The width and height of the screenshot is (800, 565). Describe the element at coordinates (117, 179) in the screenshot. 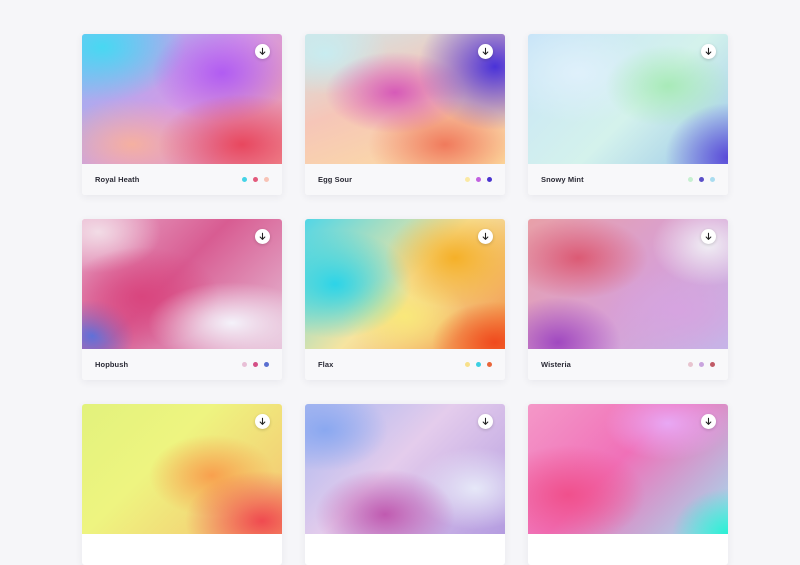

I see `gradient-name: Royal Heath` at that location.